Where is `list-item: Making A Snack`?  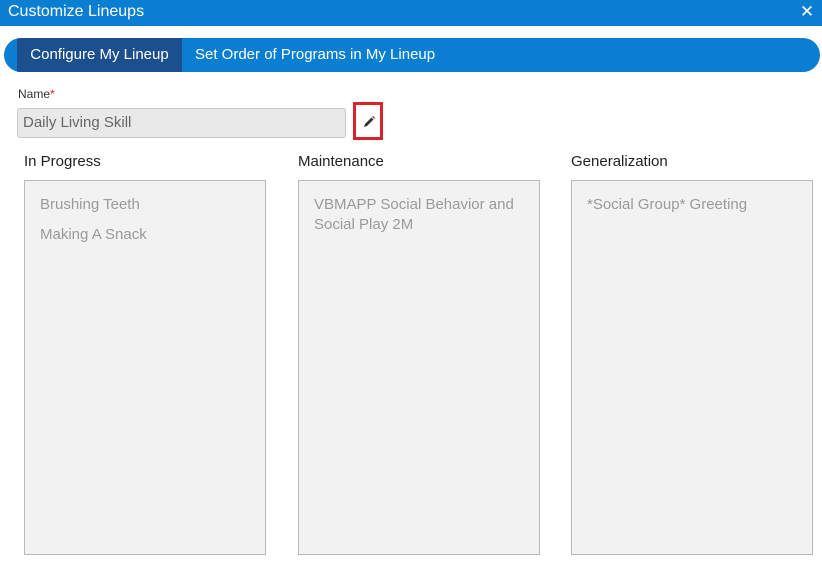
list-item: Making A Snack is located at coordinates (145, 235).